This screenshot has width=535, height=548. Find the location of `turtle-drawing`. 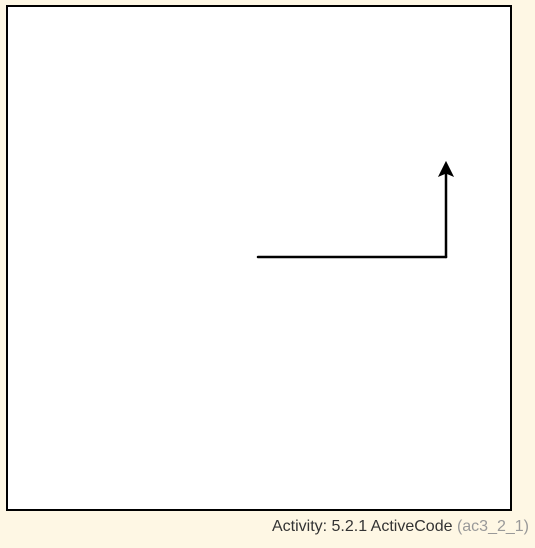

turtle-drawing is located at coordinates (355, 209).